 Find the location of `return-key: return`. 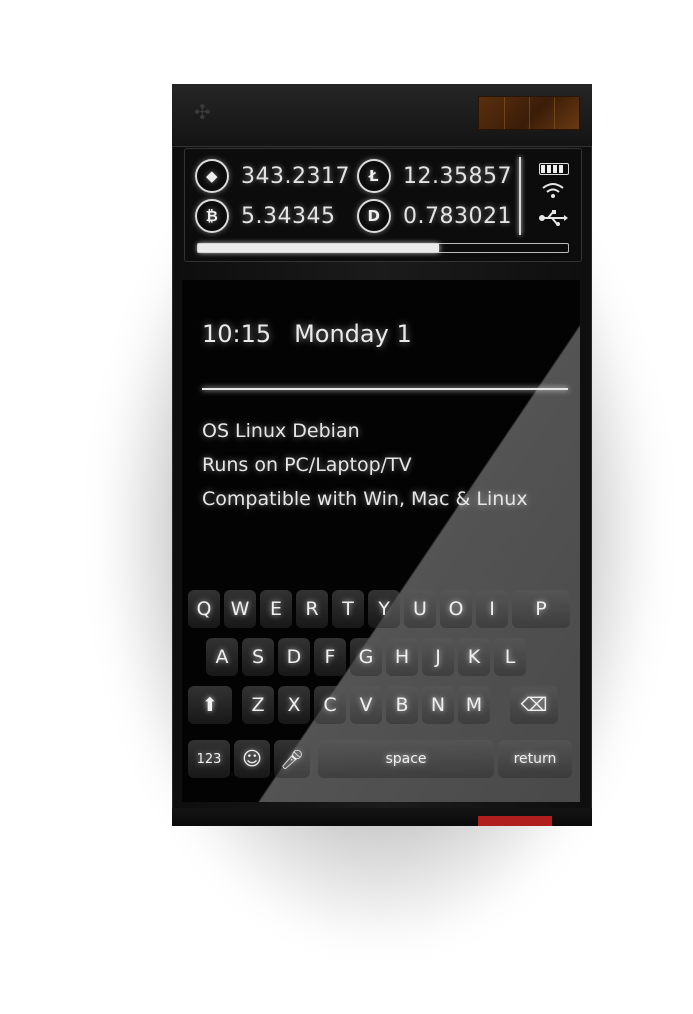

return-key: return is located at coordinates (535, 759).